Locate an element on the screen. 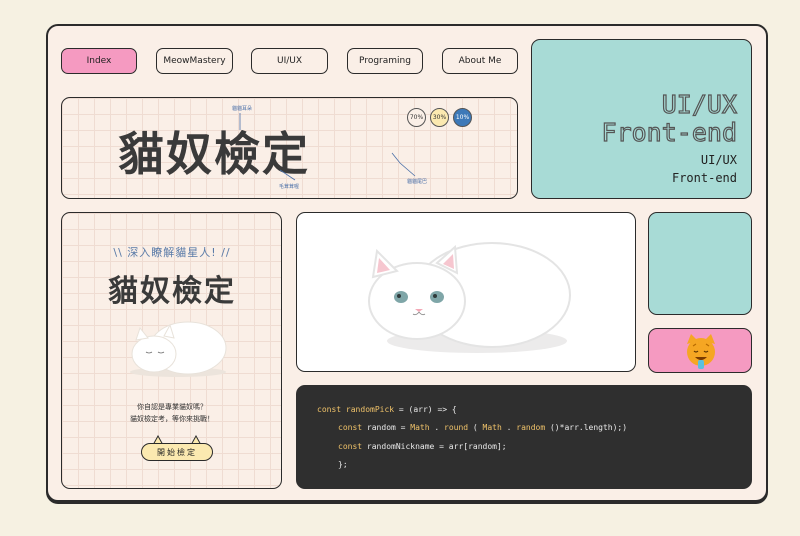 The width and height of the screenshot is (800, 536). hero-outline-uiux: UI/UX is located at coordinates (699, 104).